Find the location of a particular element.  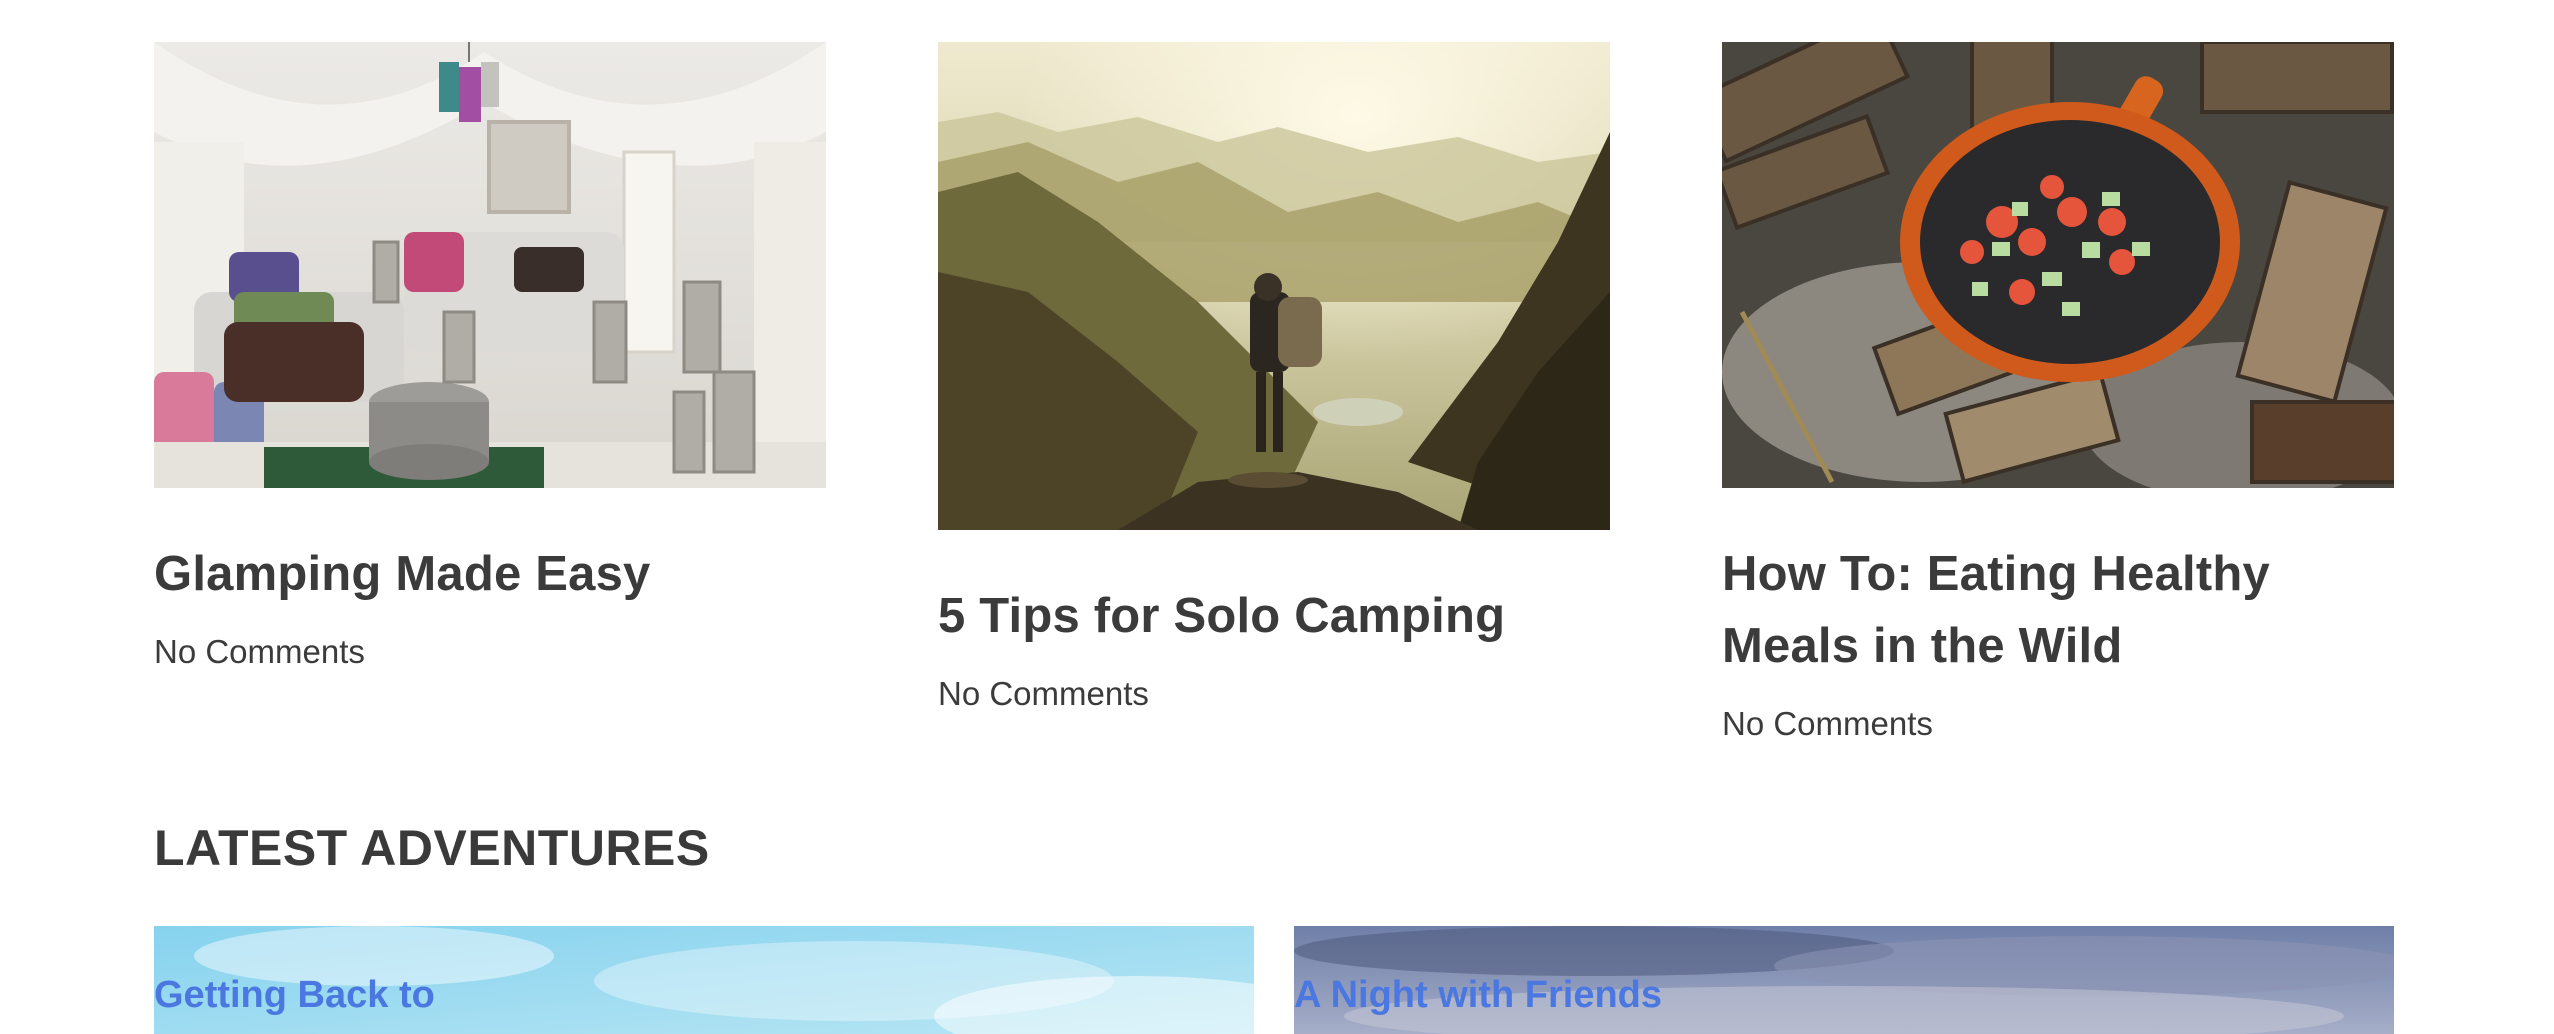

post-title-solo-camping: 5 Tips for Solo Camping is located at coordinates (1274, 616).